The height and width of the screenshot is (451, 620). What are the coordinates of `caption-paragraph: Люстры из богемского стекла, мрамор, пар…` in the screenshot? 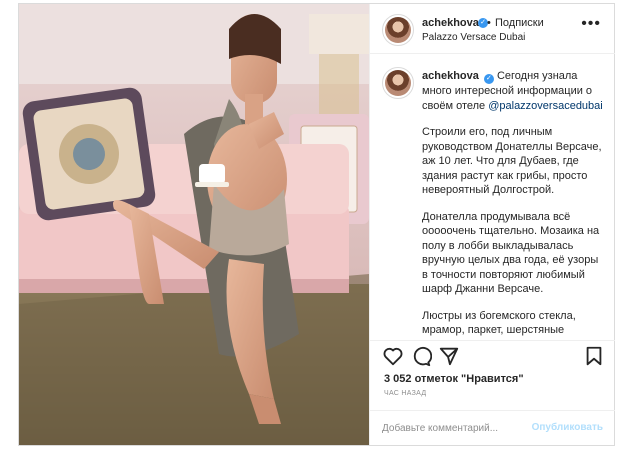 It's located at (499, 323).